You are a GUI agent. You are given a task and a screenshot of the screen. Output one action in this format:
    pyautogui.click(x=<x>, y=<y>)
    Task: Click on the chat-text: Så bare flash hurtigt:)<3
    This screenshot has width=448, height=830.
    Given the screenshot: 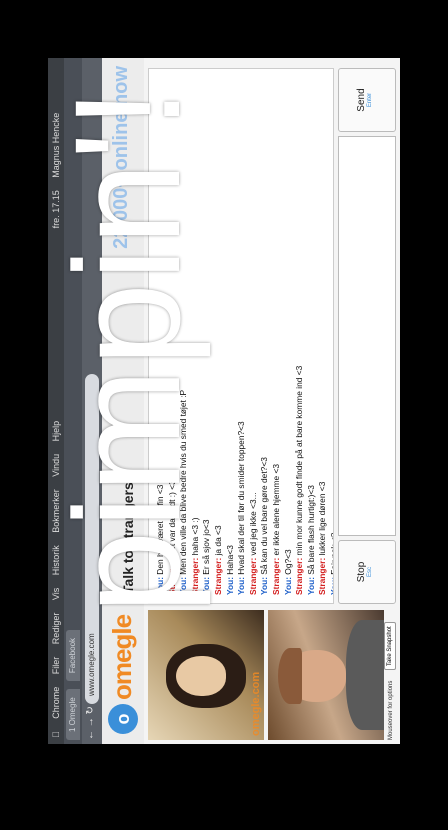 What is the action you would take?
    pyautogui.click(x=310, y=530)
    